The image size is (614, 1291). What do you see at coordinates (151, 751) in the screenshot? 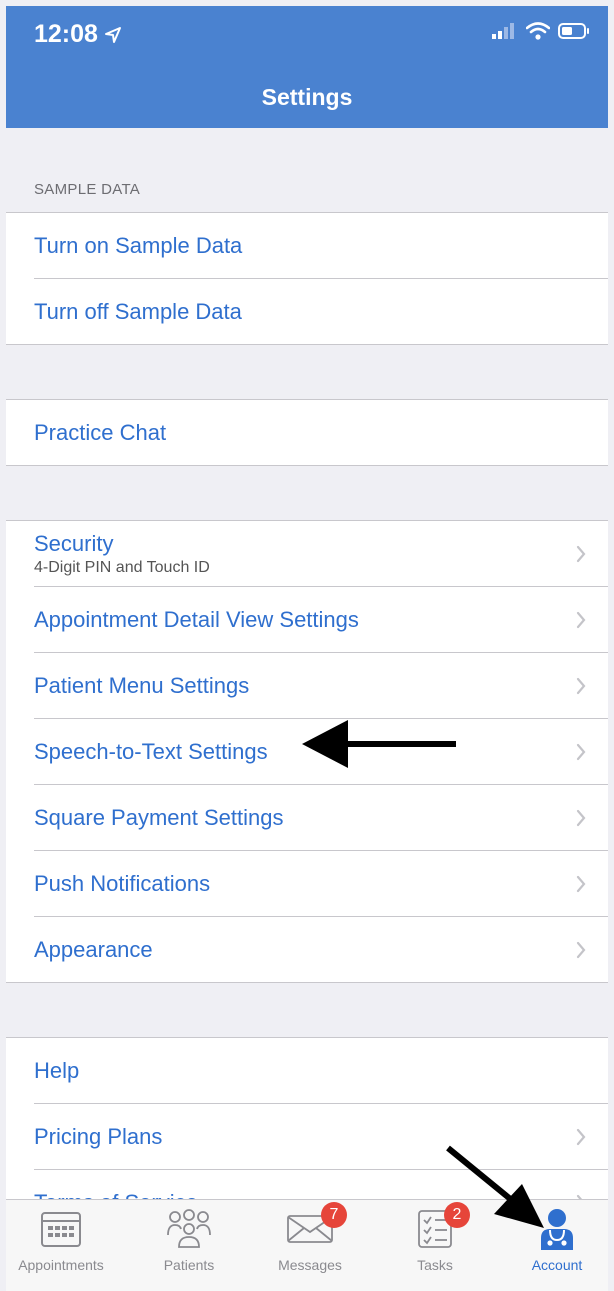
I see `row-label: Speech-to-Text Settings` at bounding box center [151, 751].